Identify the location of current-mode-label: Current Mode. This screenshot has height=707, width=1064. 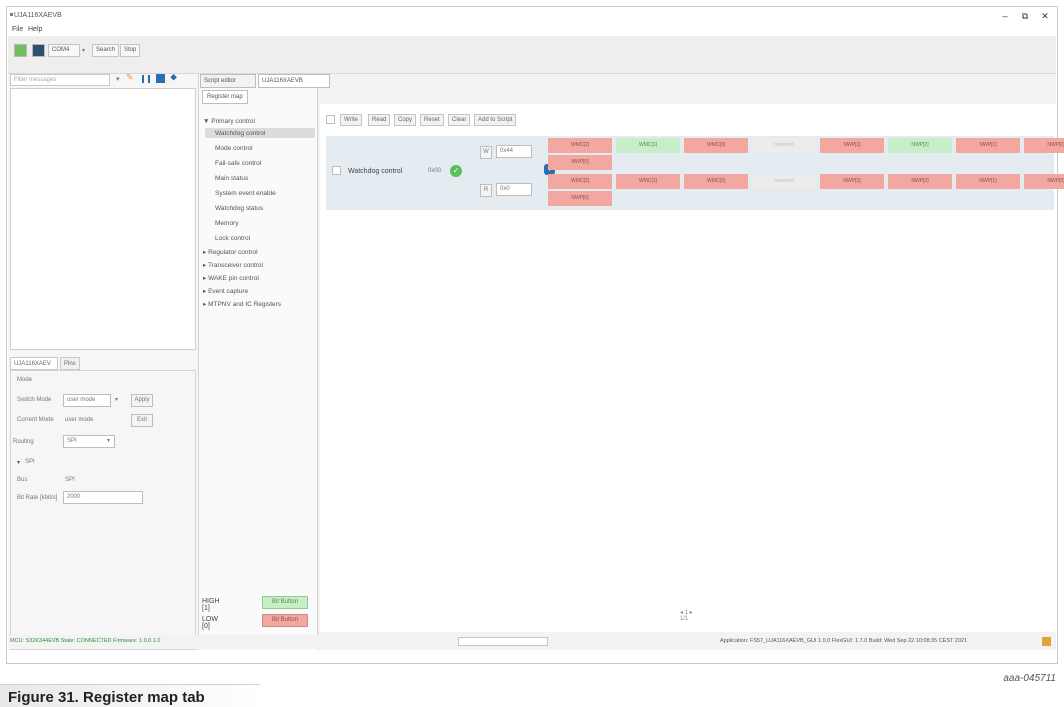
(35, 420).